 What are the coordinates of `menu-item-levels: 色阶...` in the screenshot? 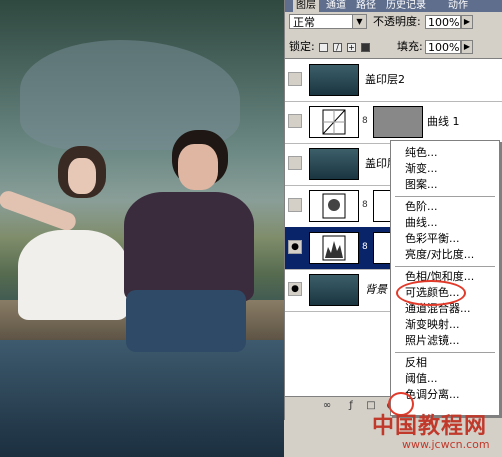 It's located at (445, 207).